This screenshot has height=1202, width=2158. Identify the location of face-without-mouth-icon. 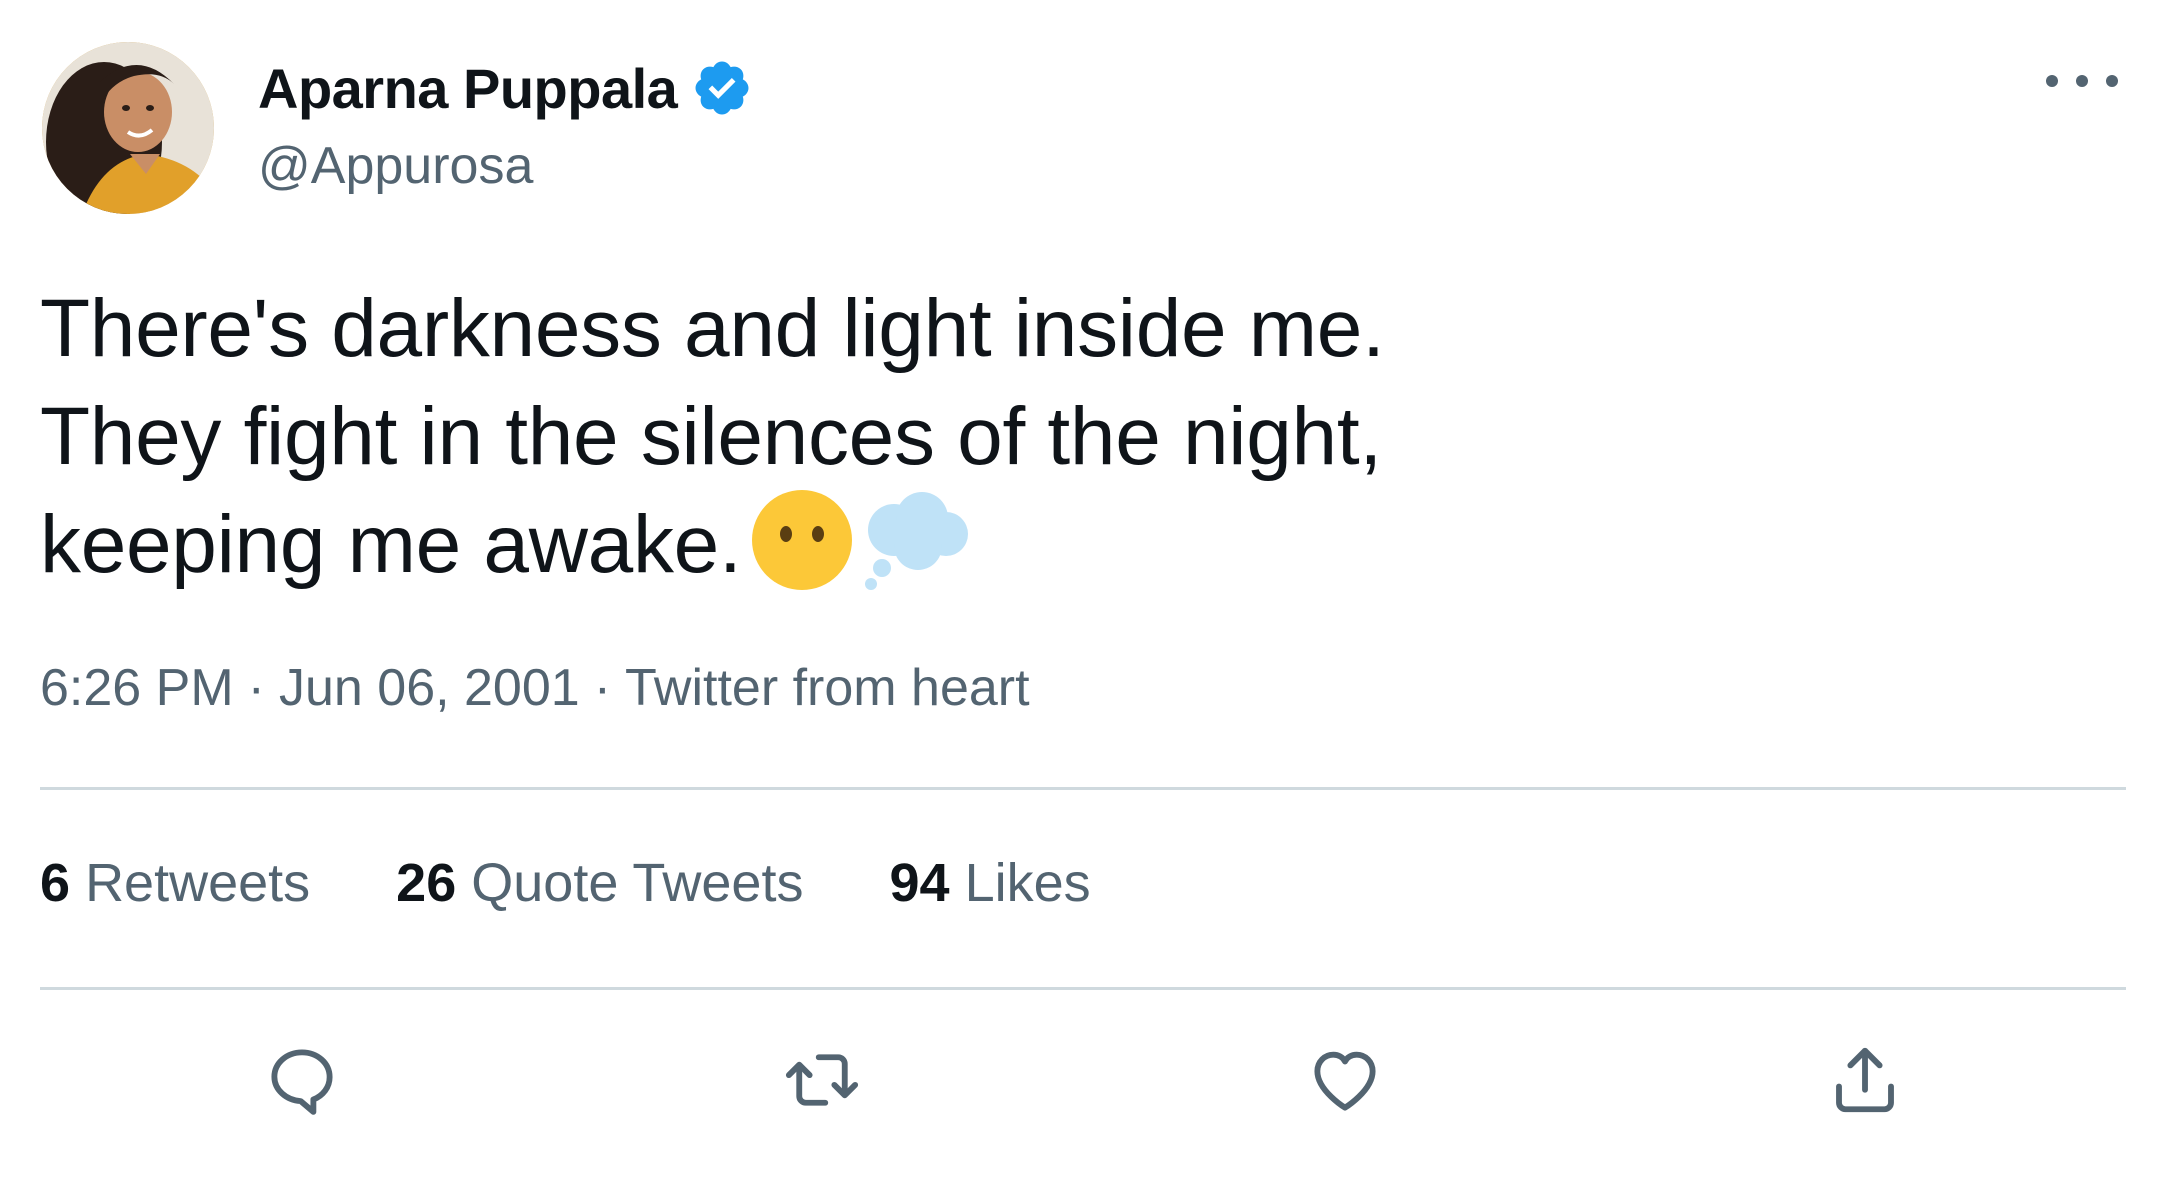
(802, 540).